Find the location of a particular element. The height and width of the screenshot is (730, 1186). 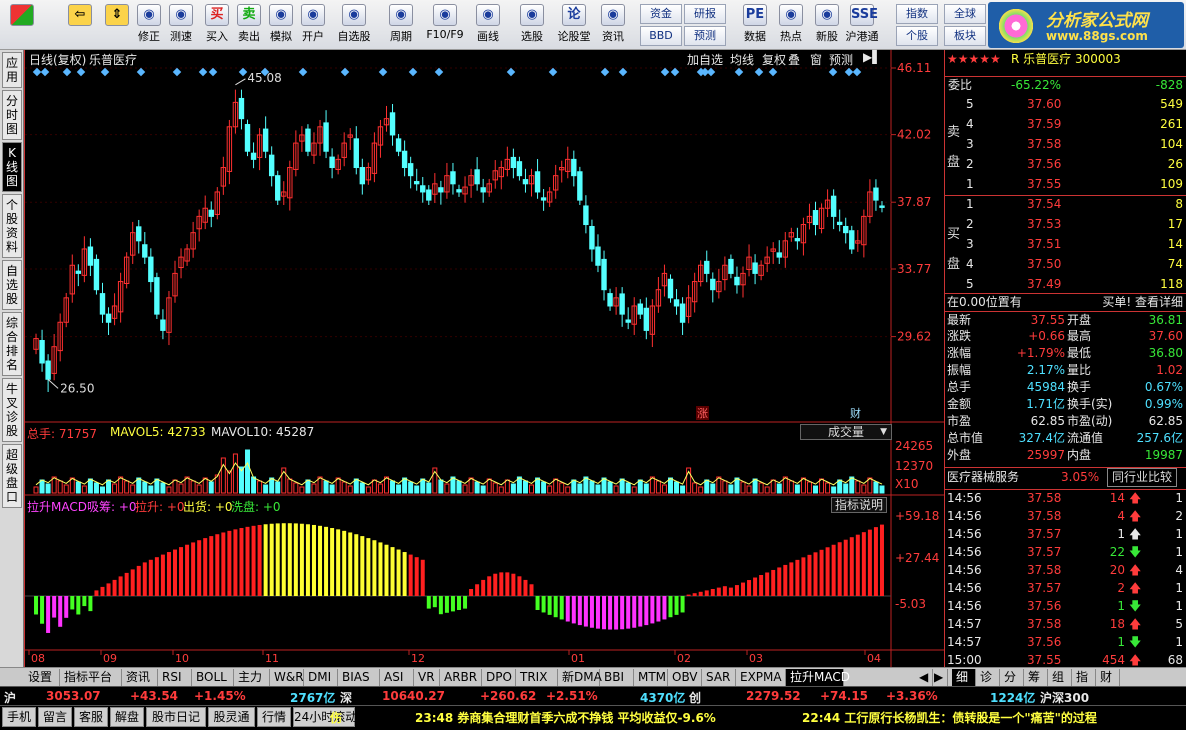

left-tab-1: 分时图 is located at coordinates (12, 115).